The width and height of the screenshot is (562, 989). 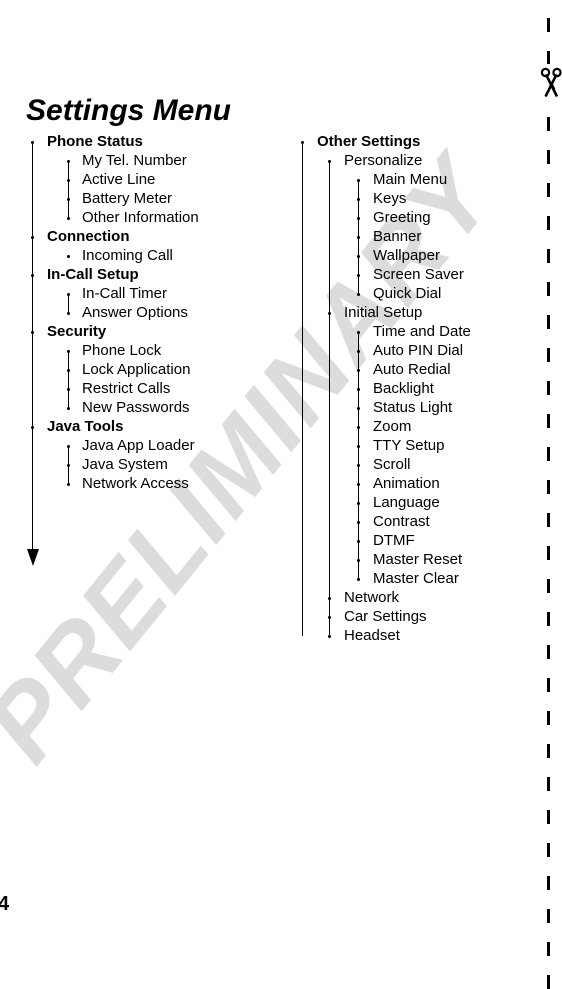 I want to click on tree-item: Zoom, so click(x=423, y=427).